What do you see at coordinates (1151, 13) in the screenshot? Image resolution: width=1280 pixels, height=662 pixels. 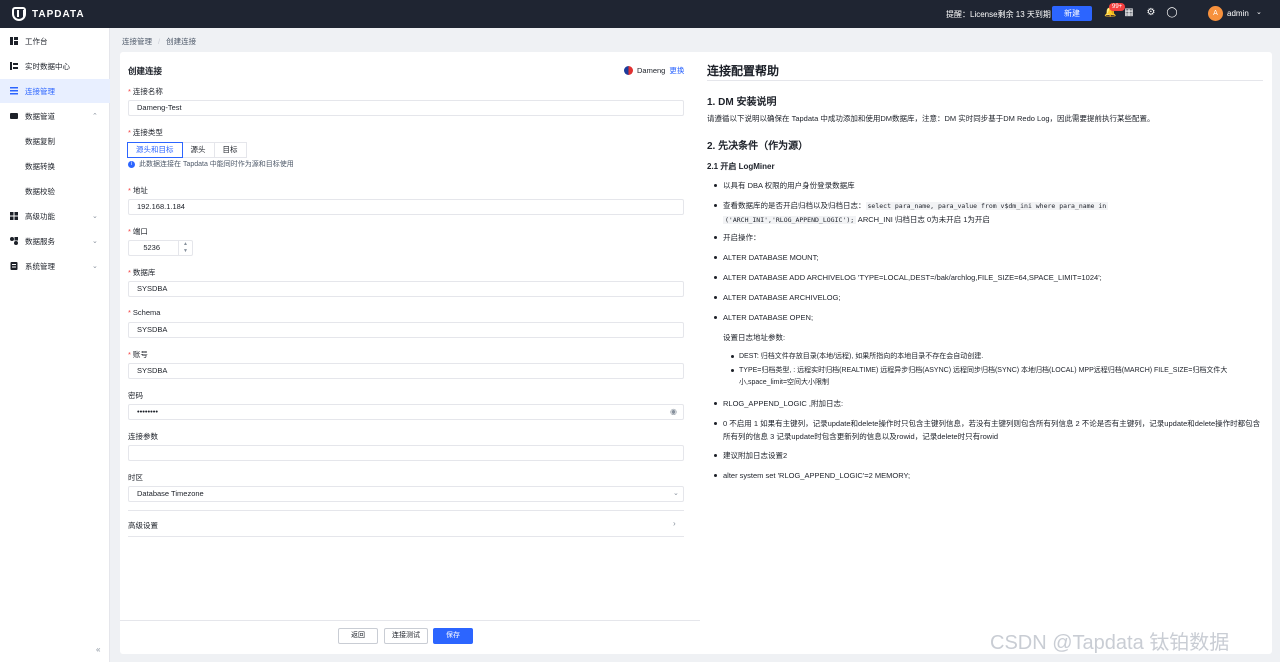 I see `gear-icon: ⚙` at bounding box center [1151, 13].